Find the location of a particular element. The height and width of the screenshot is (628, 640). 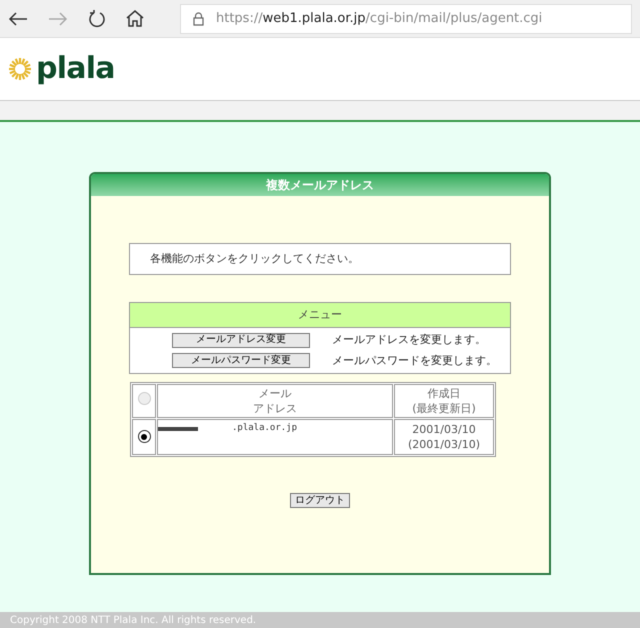

menu-button: メールアドレス変更 is located at coordinates (241, 340).